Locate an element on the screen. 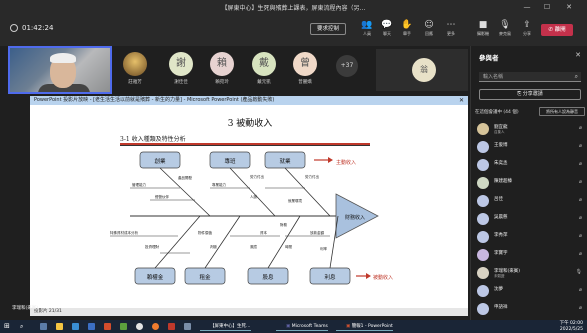 The image size is (587, 333). raise-hand-button: ✋ 舉手 is located at coordinates (407, 31).